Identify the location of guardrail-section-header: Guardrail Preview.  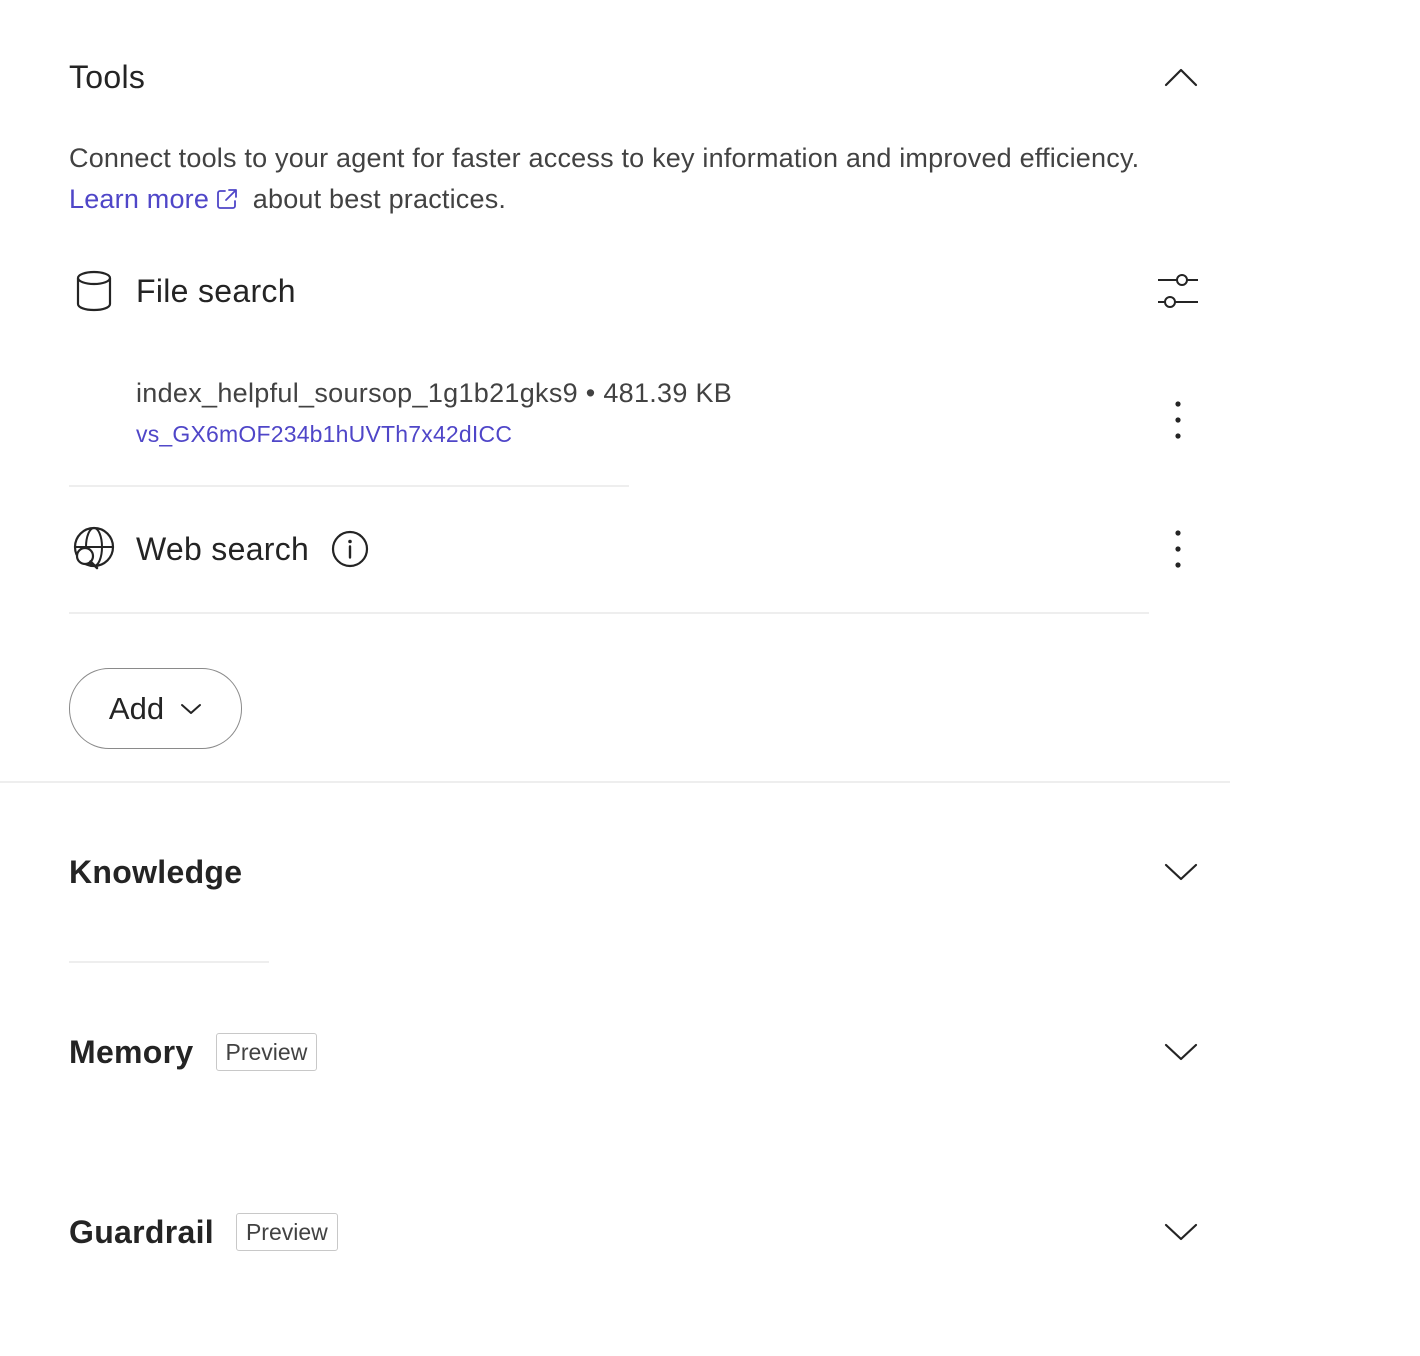
(635, 1232).